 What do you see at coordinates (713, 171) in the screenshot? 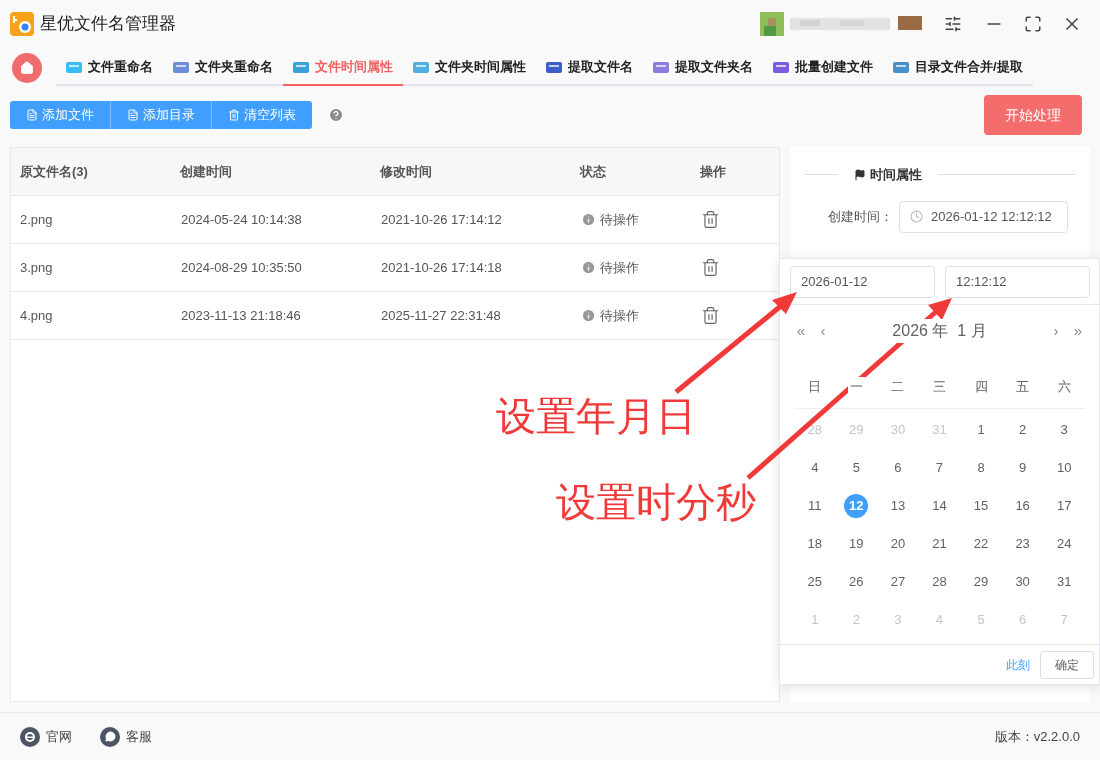
I see `column-header: 操作` at bounding box center [713, 171].